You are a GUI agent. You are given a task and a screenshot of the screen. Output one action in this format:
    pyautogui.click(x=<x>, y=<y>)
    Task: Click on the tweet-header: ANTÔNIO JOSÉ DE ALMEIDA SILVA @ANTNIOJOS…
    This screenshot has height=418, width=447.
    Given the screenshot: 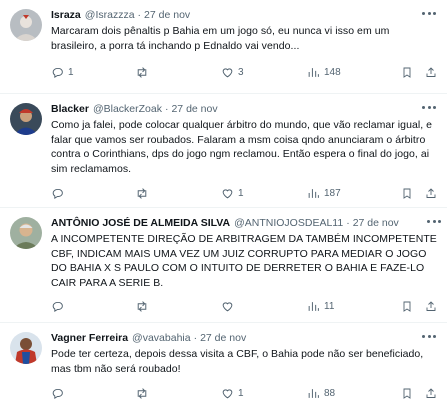 What is the action you would take?
    pyautogui.click(x=225, y=223)
    